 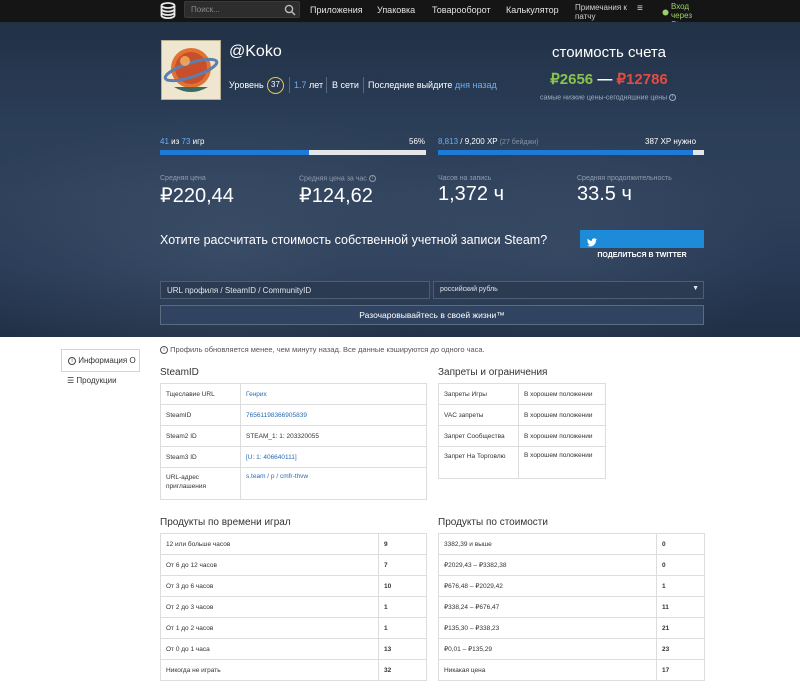 I want to click on table-row: Запрет Сообщества В хорошем положении, so click(x=522, y=436).